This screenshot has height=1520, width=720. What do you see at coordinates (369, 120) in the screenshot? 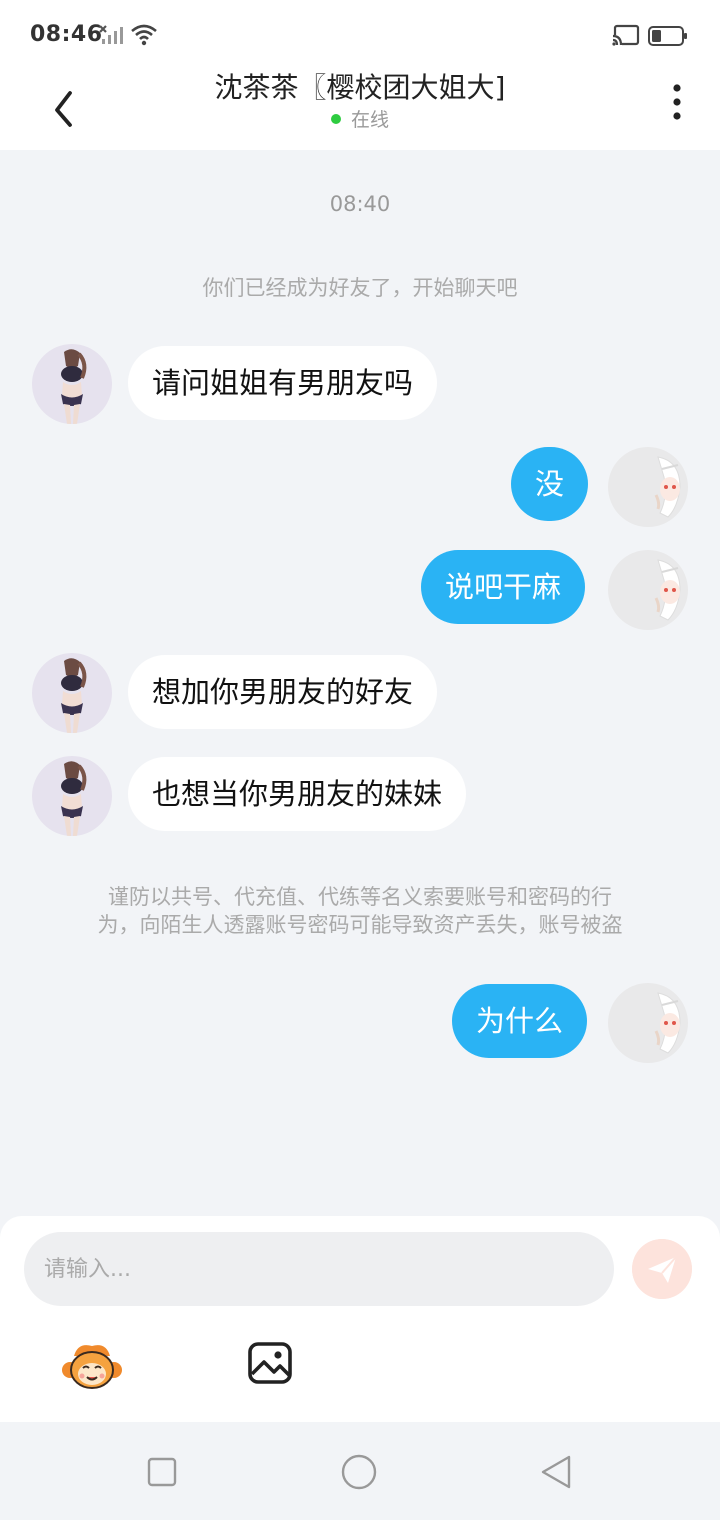
I see `online-status-label: 在线` at bounding box center [369, 120].